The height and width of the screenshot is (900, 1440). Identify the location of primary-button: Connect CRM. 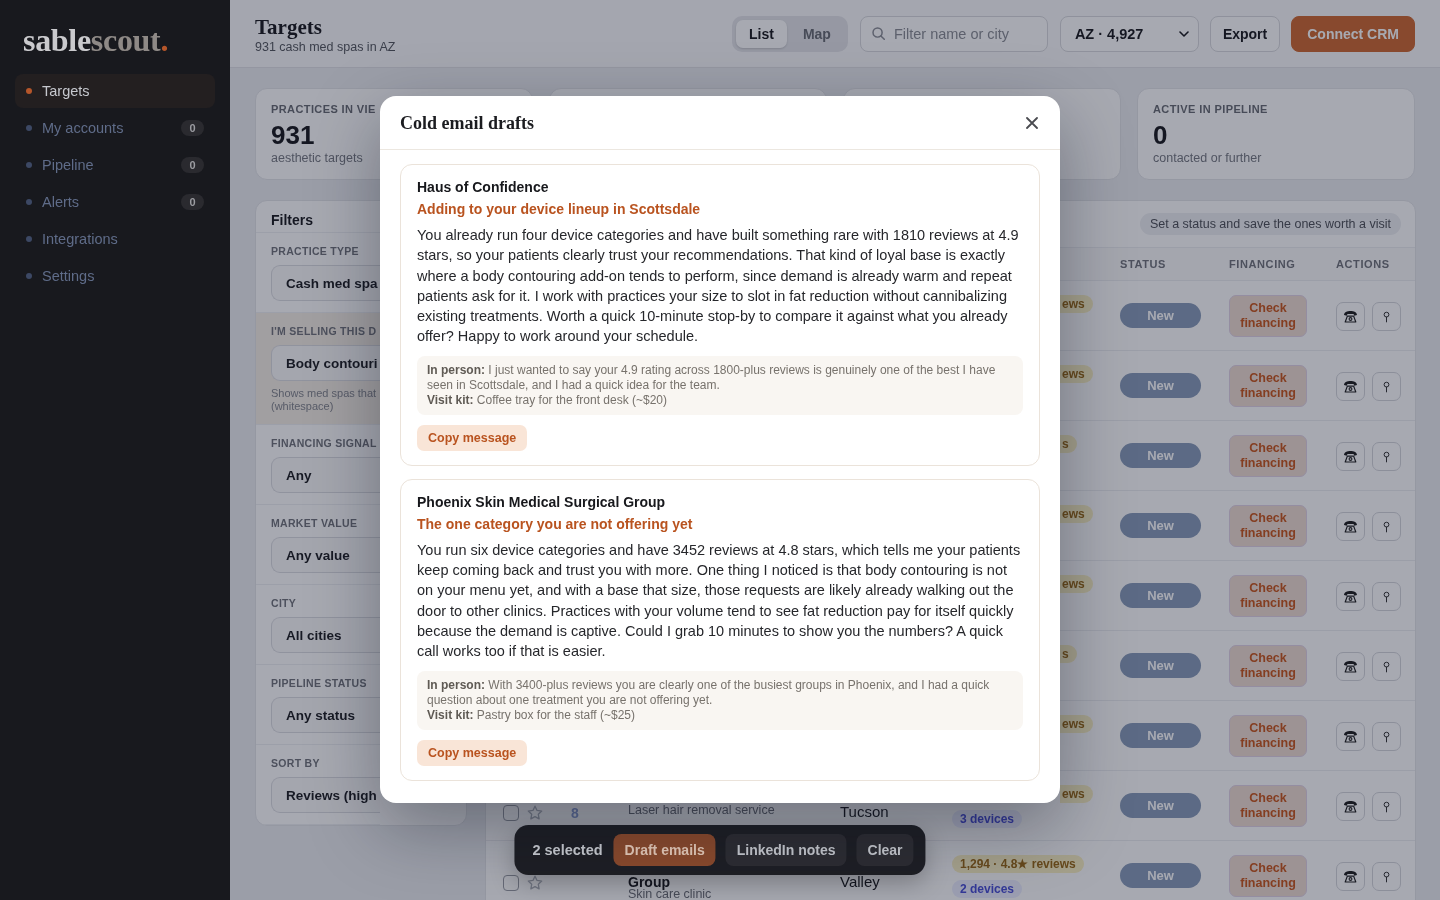
(1353, 33).